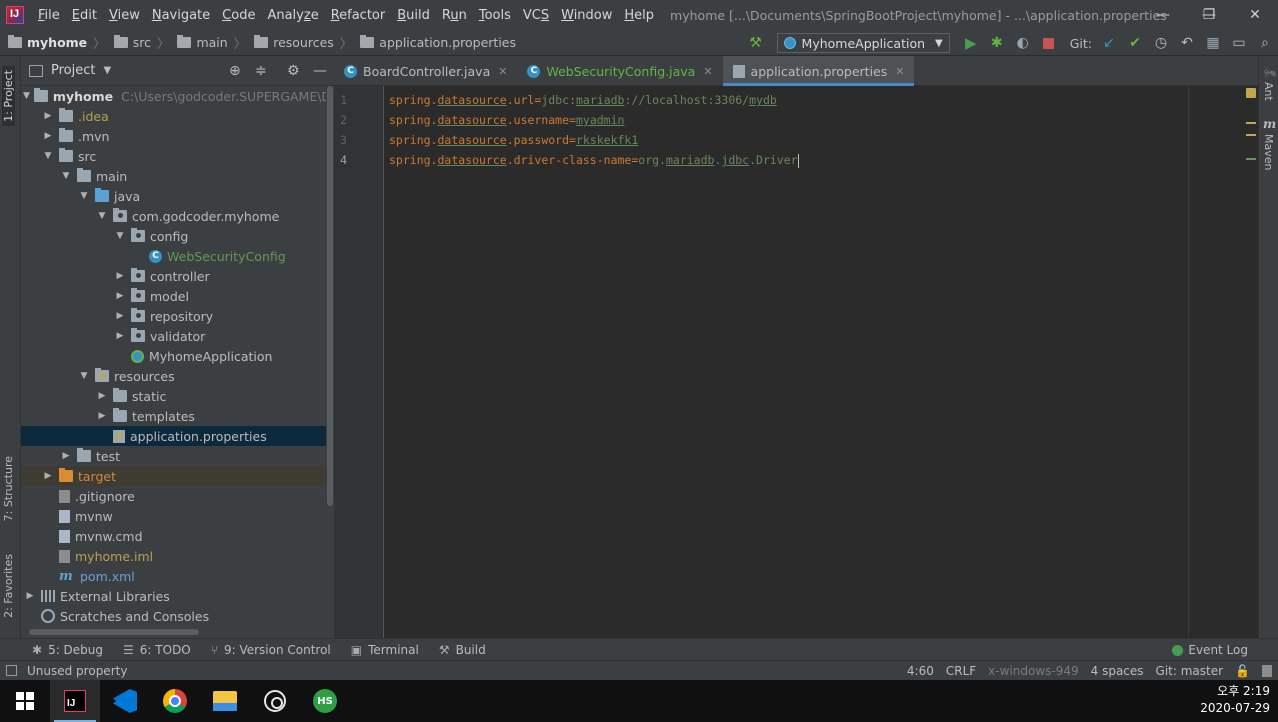 The image size is (1278, 722). What do you see at coordinates (124, 15) in the screenshot?
I see `menu-view: View` at bounding box center [124, 15].